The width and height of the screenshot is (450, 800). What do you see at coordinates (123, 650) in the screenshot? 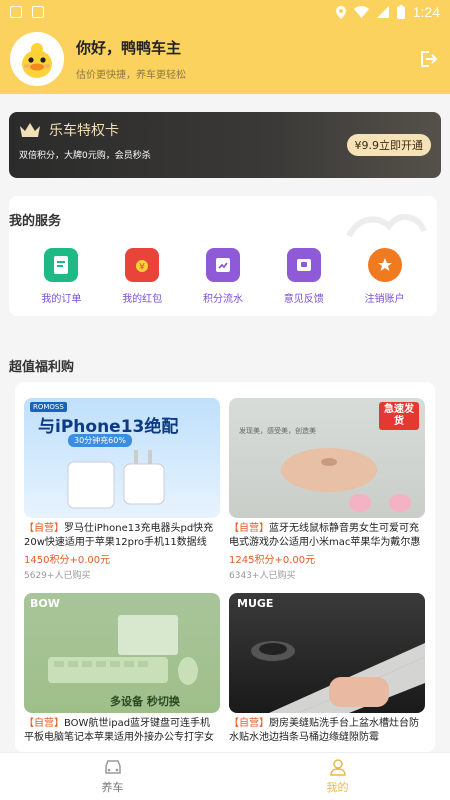
I see `keyboard-icon` at bounding box center [123, 650].